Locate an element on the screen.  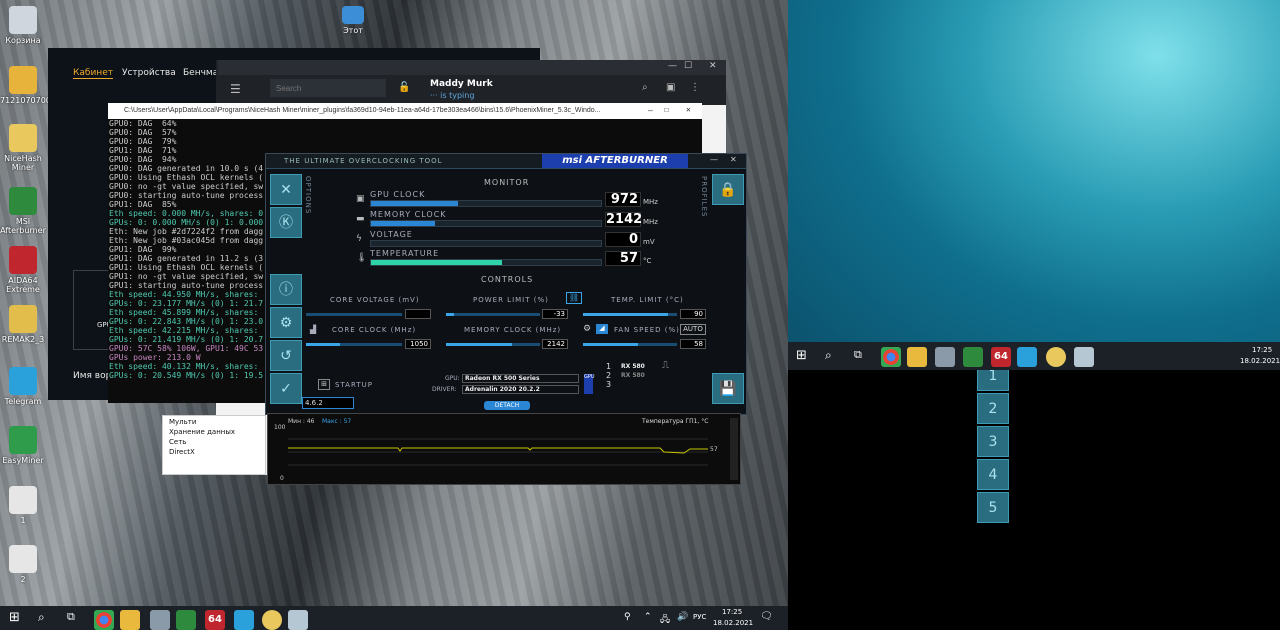
settings-button: ⚙ is located at coordinates (286, 322).